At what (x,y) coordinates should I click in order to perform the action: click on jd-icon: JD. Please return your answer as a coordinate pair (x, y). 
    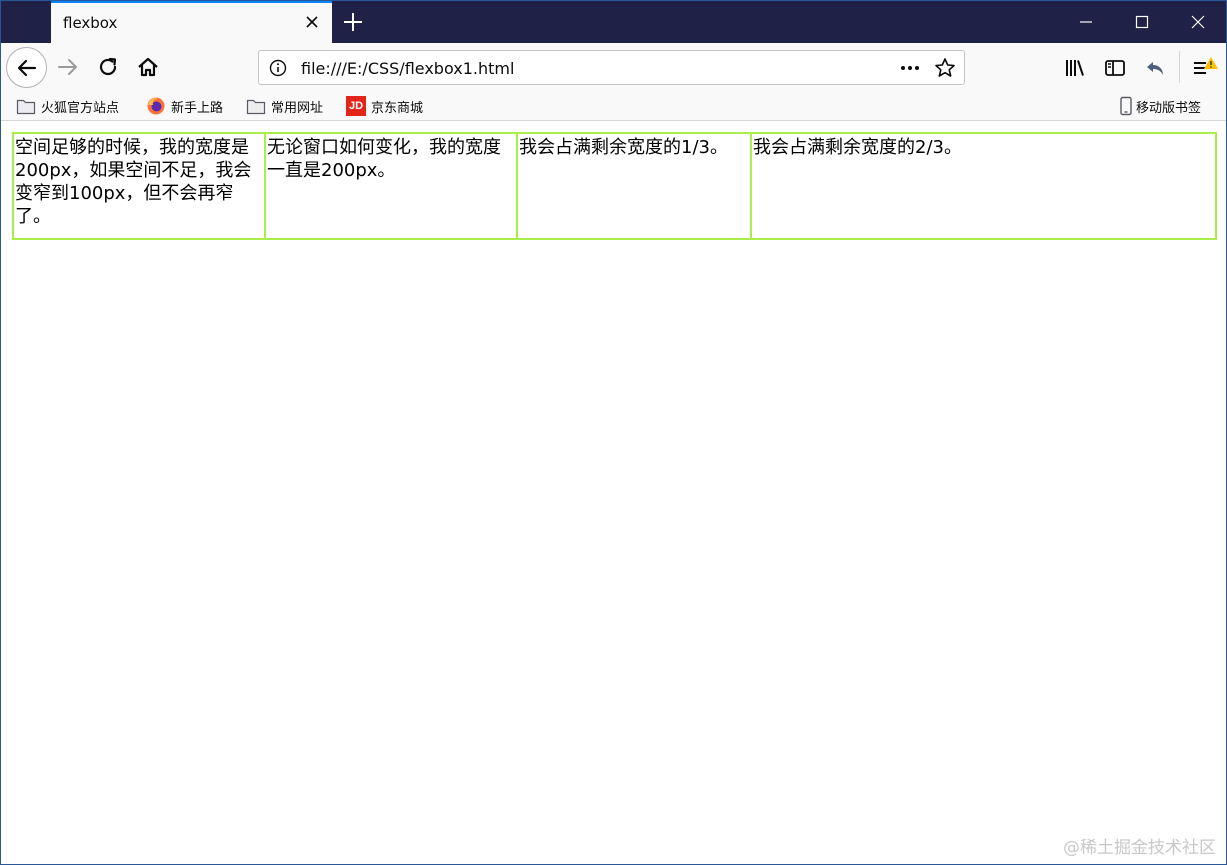
    Looking at the image, I should click on (356, 106).